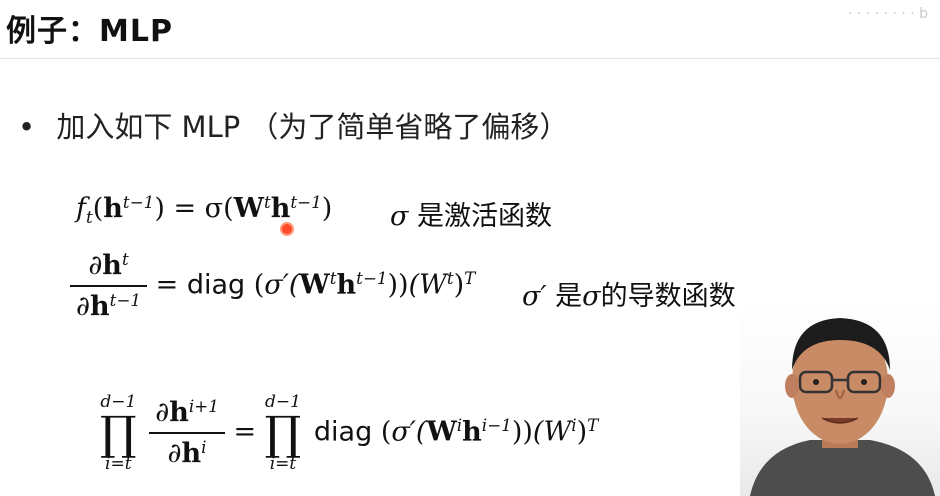 The height and width of the screenshot is (496, 940). I want to click on eq3-equals: =, so click(245, 432).